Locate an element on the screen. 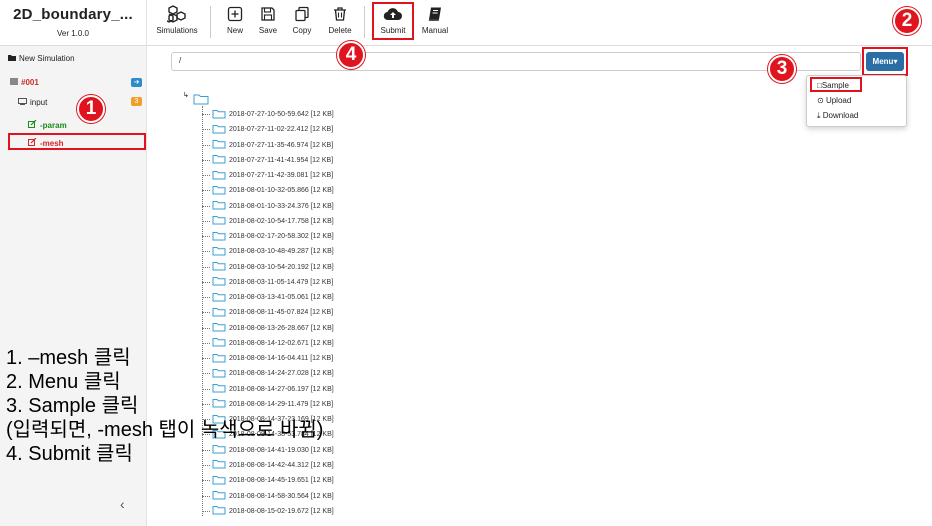 The image size is (932, 526). file-row-label: 2018-07-27-11-41-41.954 [12 KB] is located at coordinates (281, 160).